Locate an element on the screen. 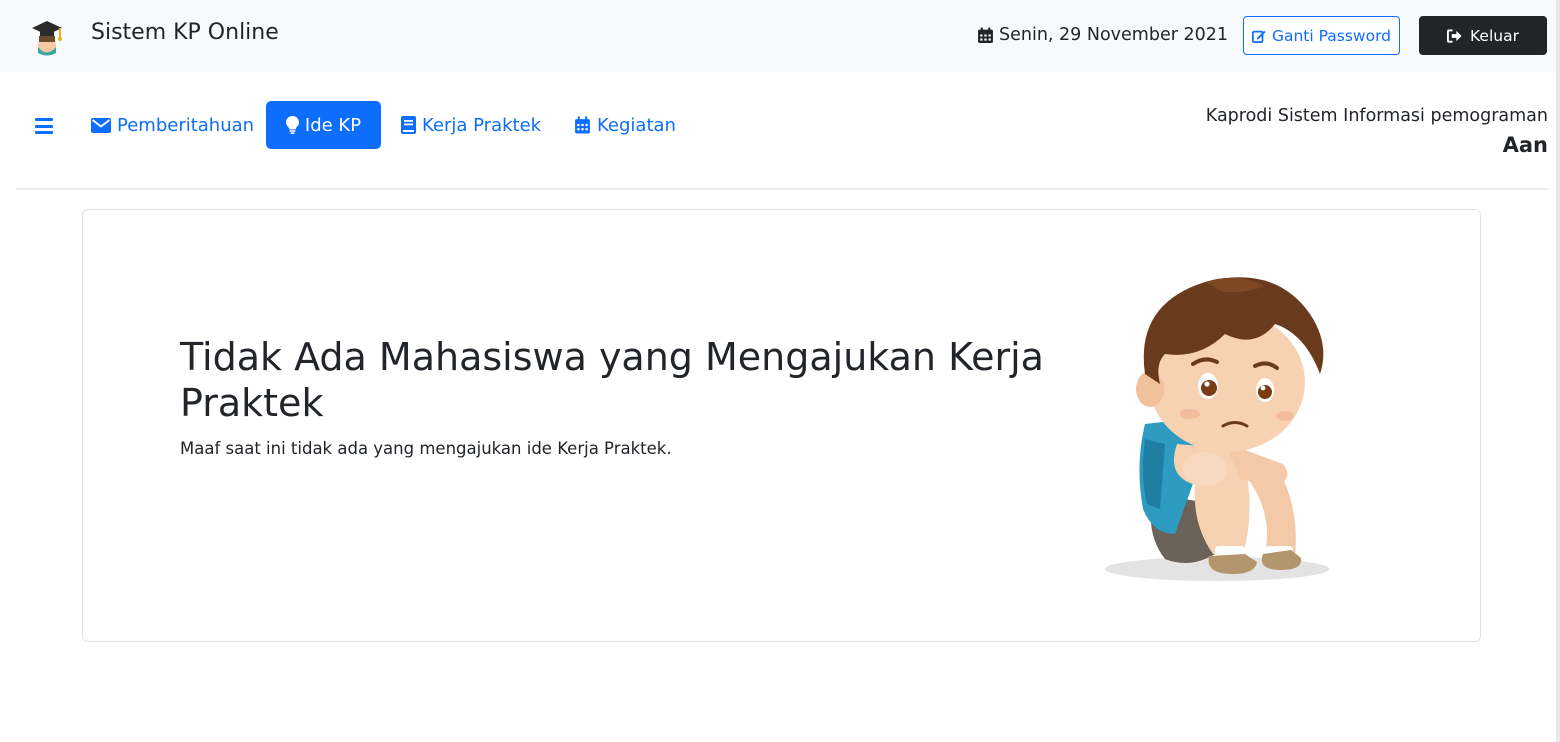 This screenshot has height=742, width=1560. nav-item-label: Kerja Praktek is located at coordinates (482, 125).